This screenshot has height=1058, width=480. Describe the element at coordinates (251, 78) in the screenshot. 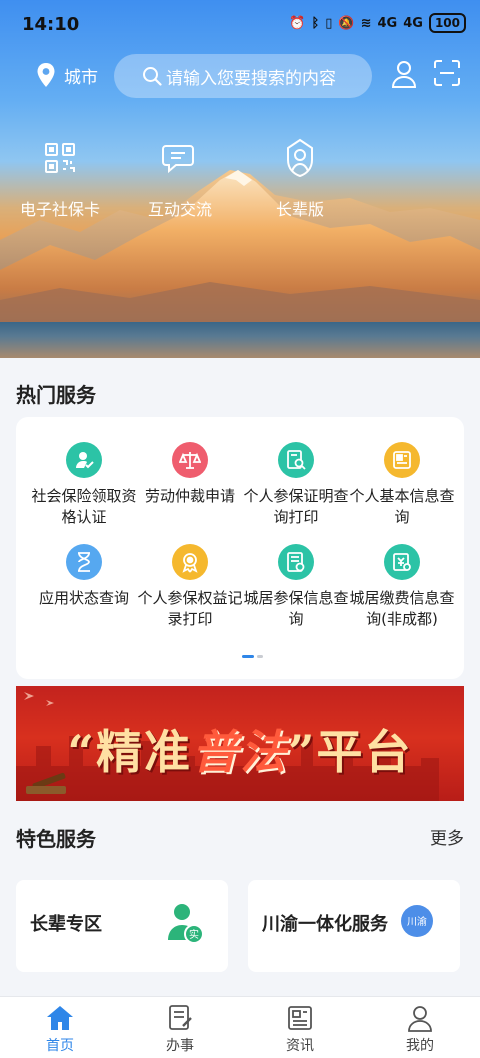

I see `search-placeholder: 请输入您要搜索的内容` at that location.